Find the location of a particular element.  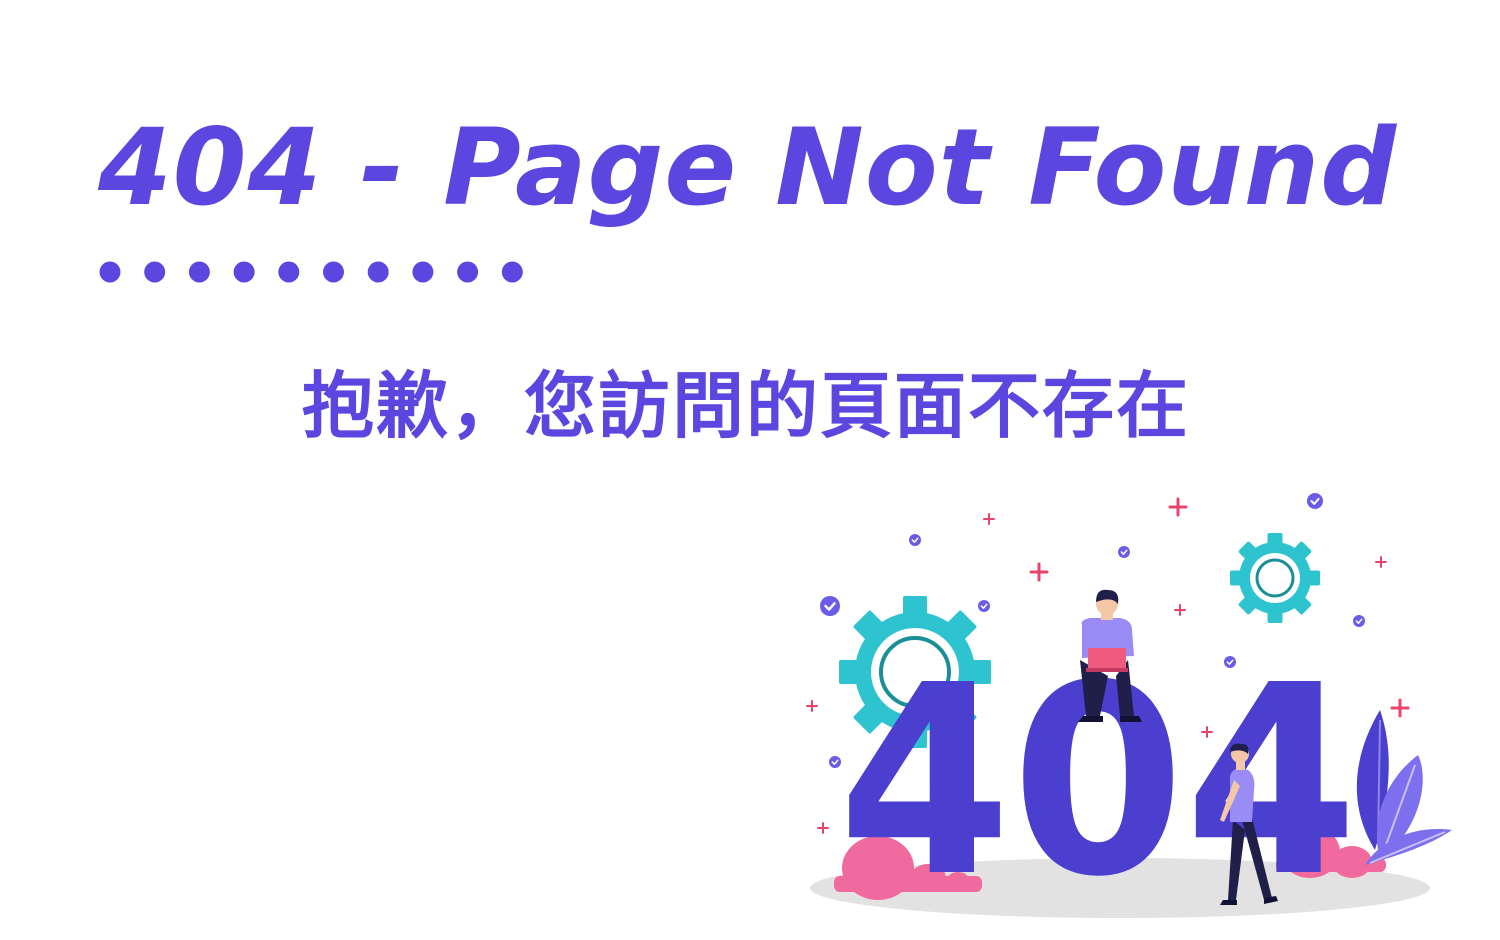

dotted-divider is located at coordinates (311, 272).